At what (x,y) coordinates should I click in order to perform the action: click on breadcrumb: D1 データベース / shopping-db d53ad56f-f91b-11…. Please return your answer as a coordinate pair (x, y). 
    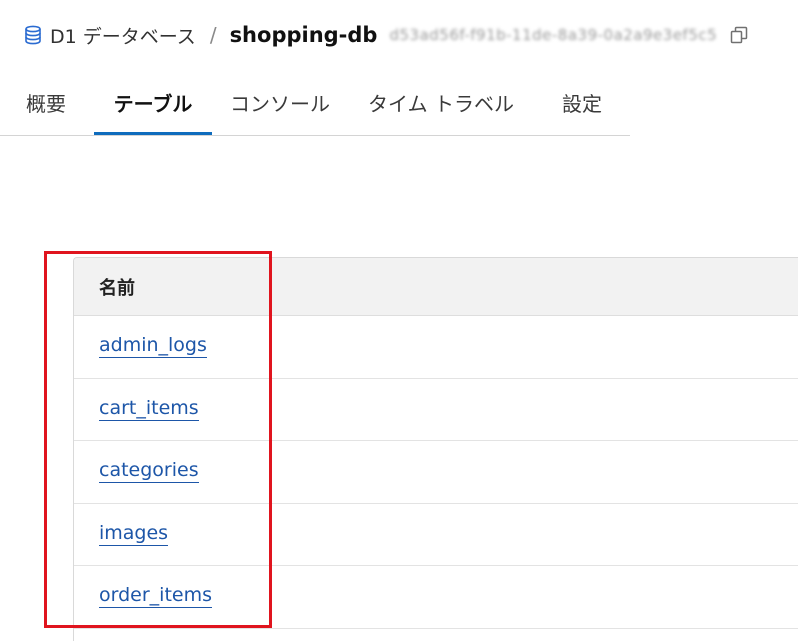
    Looking at the image, I should click on (386, 35).